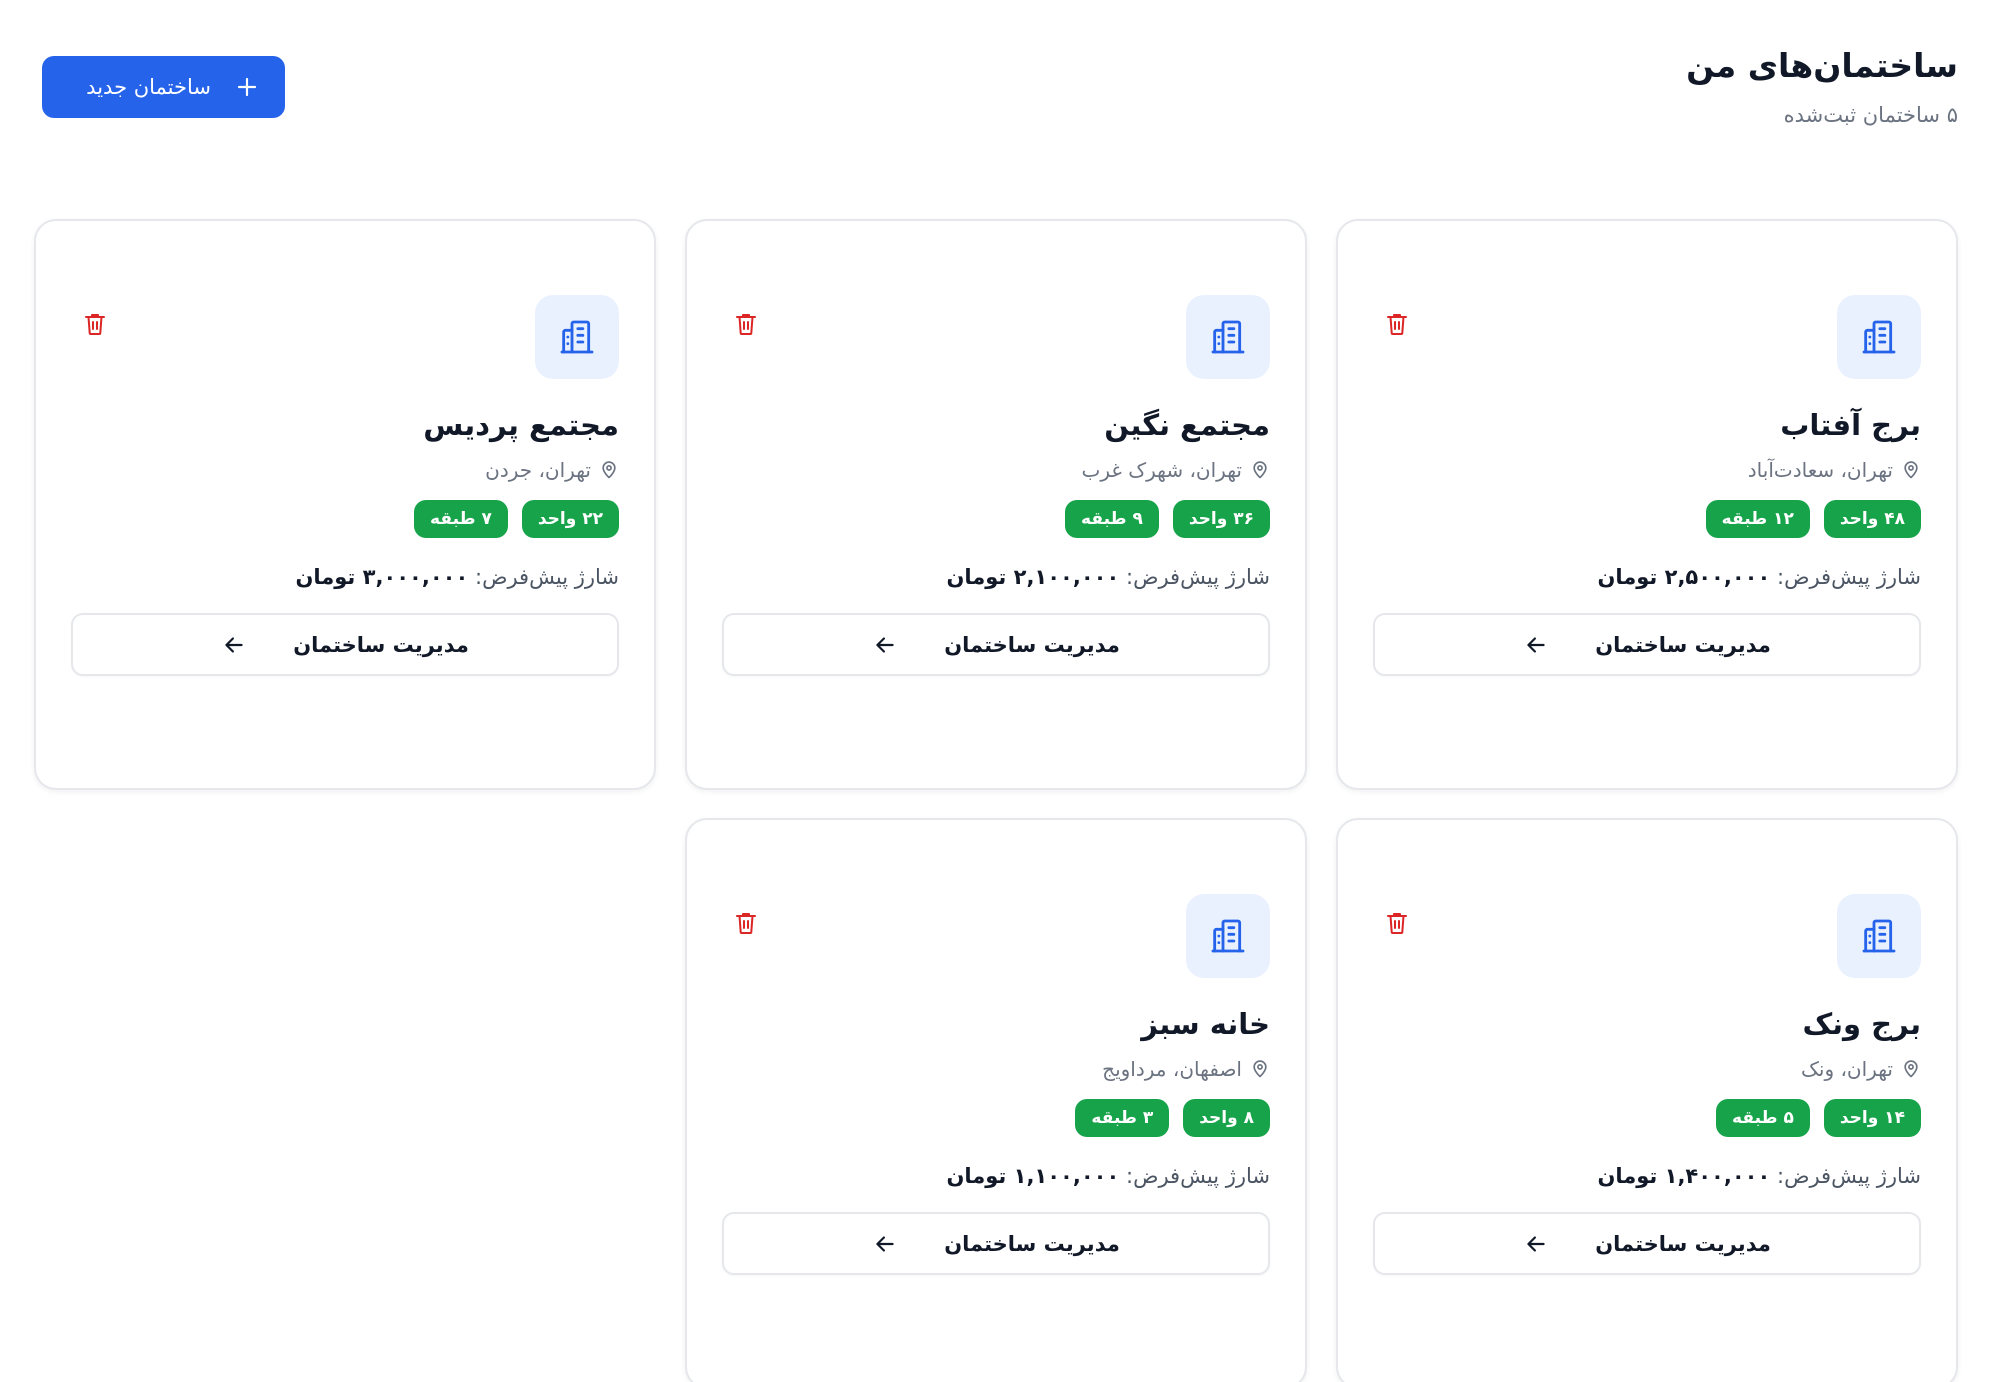  I want to click on building-location: تهران، ونک, so click(1647, 1069).